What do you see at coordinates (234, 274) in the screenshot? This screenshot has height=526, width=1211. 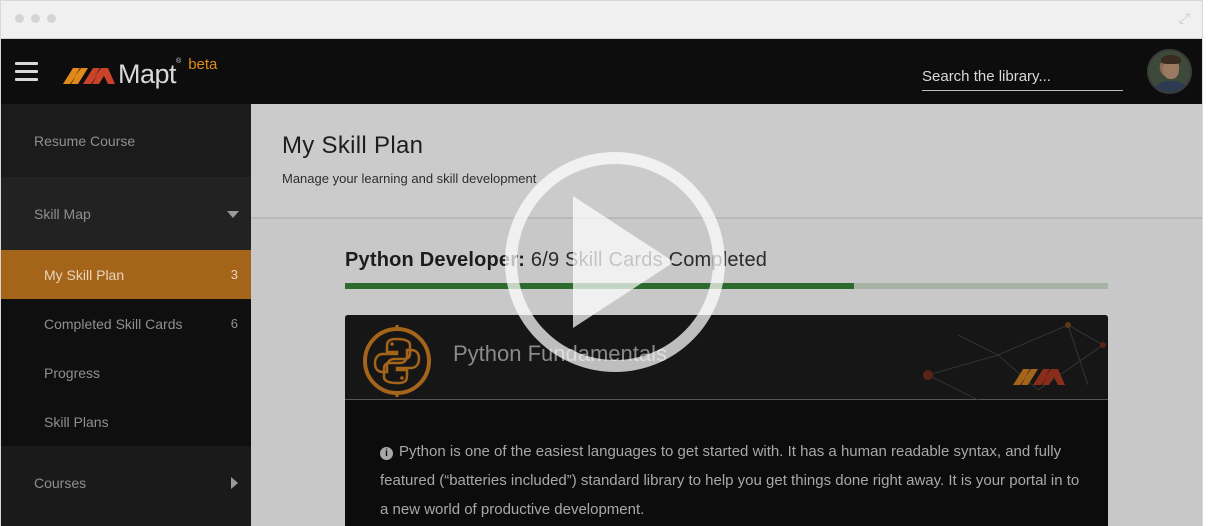 I see `sidebar-item-count: 3` at bounding box center [234, 274].